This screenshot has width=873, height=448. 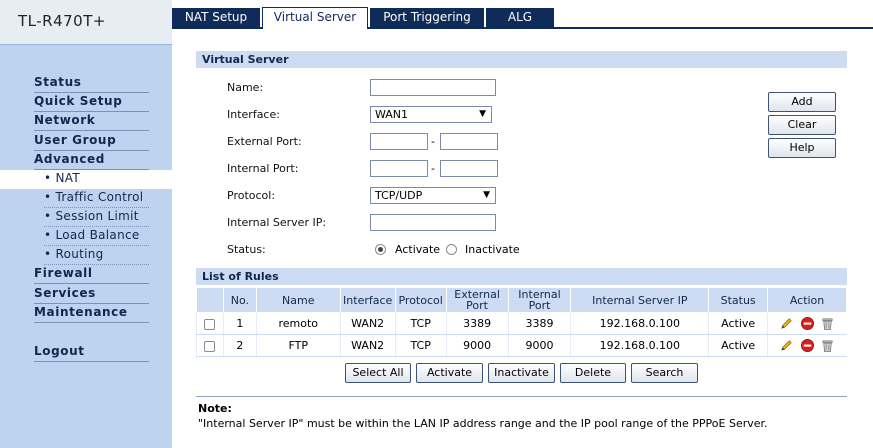 What do you see at coordinates (433, 222) in the screenshot?
I see `internal-server-ip-input` at bounding box center [433, 222].